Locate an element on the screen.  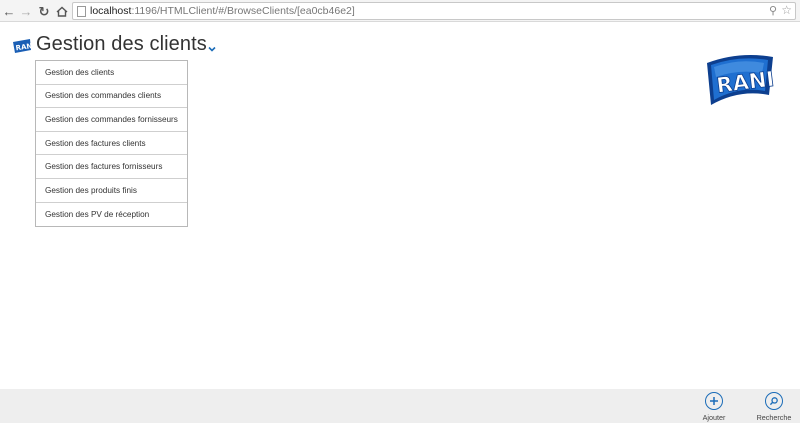
app-logo-text: RANI is located at coordinates (23, 47).